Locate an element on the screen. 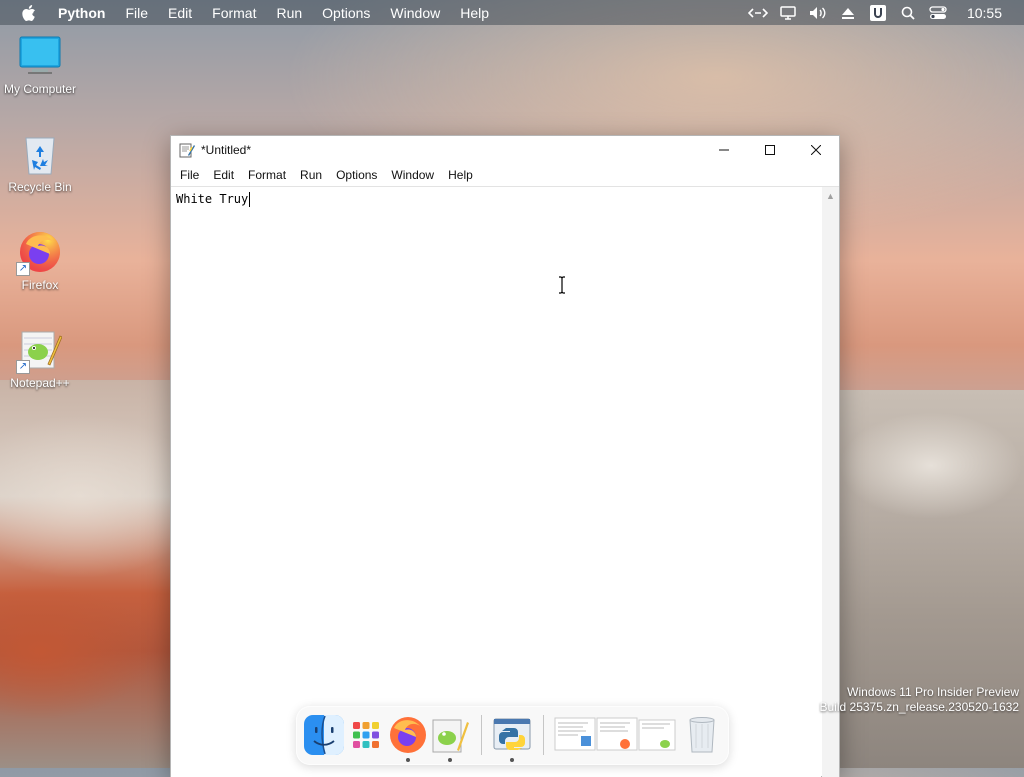 The height and width of the screenshot is (777, 1024). close-button is located at coordinates (816, 150).